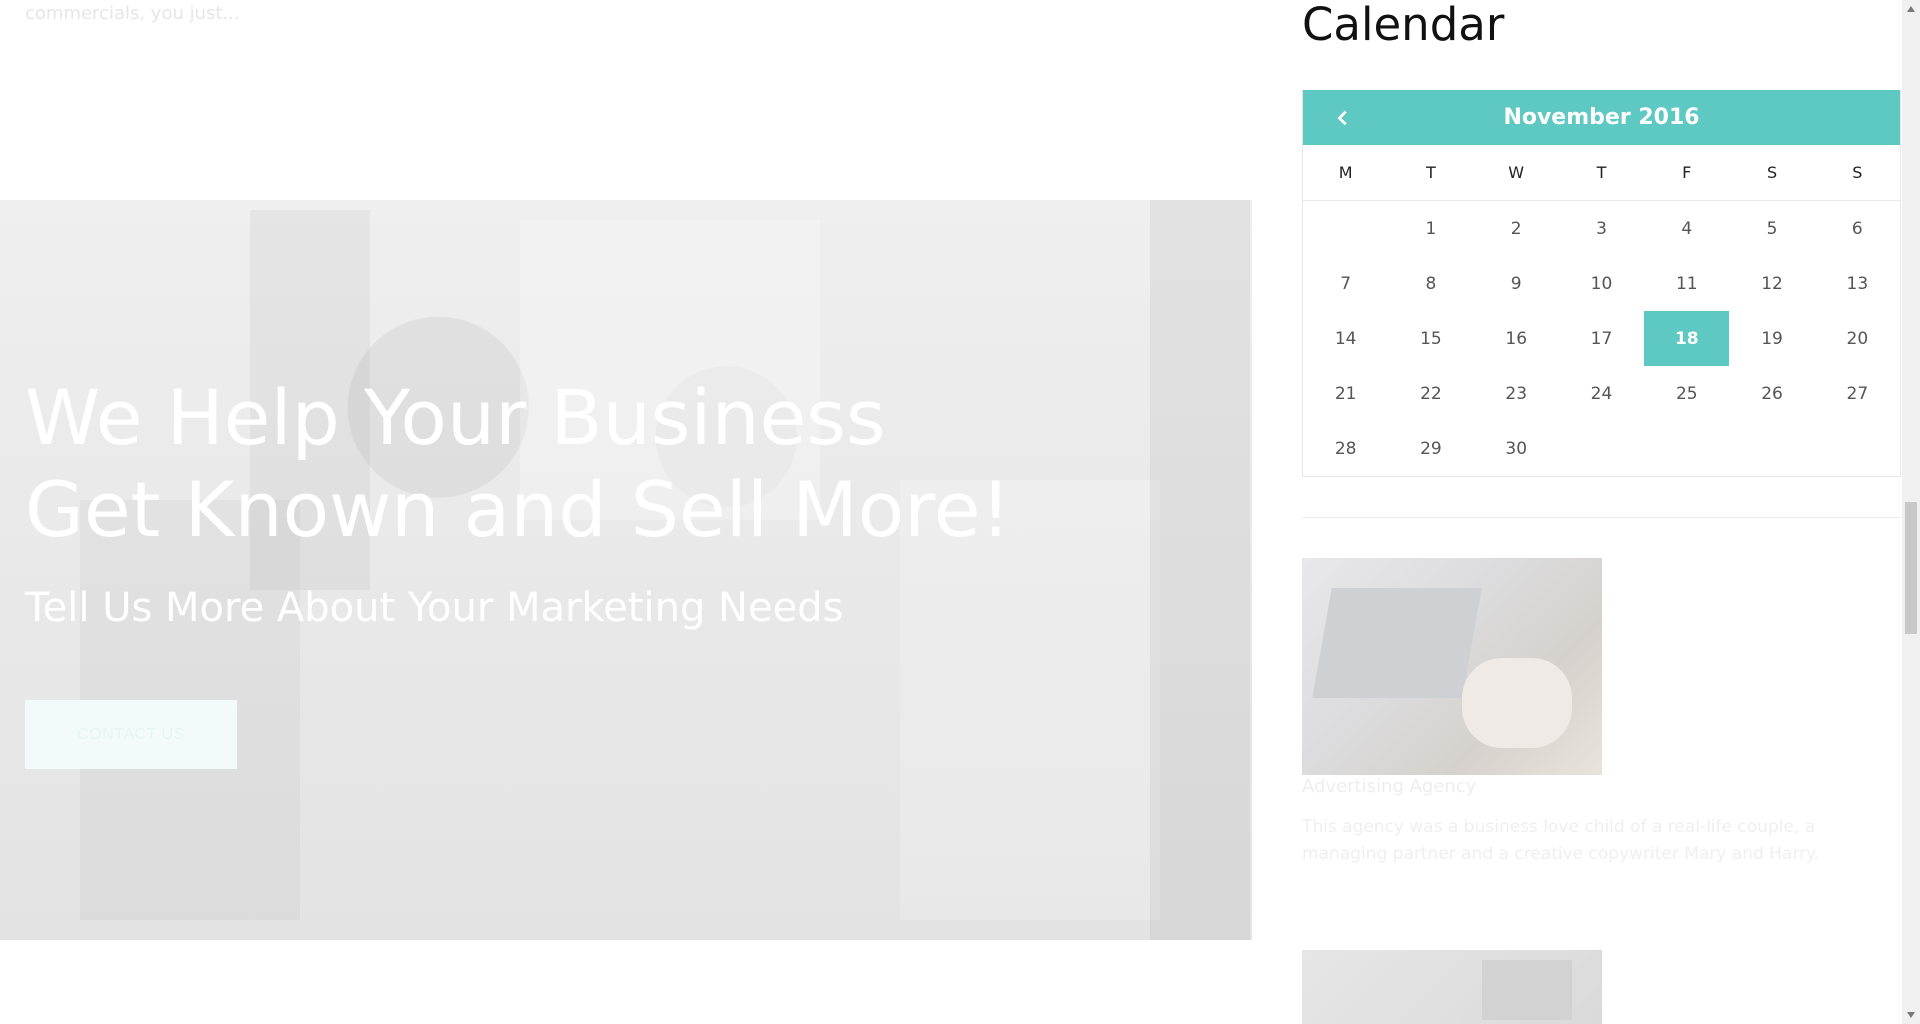  What do you see at coordinates (1345, 393) in the screenshot?
I see `calendar-day: 21` at bounding box center [1345, 393].